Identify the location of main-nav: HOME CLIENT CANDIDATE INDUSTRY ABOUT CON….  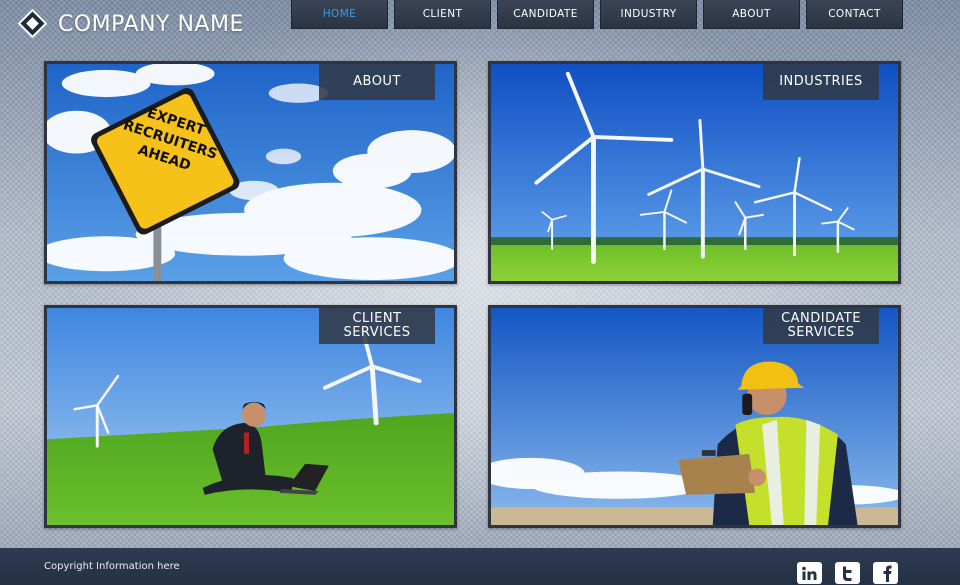
(597, 14).